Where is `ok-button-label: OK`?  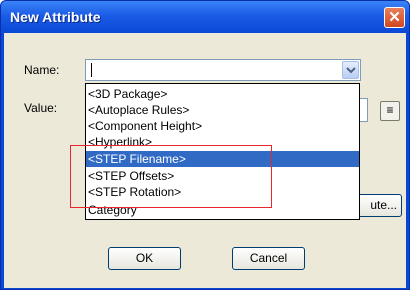 ok-button-label: OK is located at coordinates (144, 258).